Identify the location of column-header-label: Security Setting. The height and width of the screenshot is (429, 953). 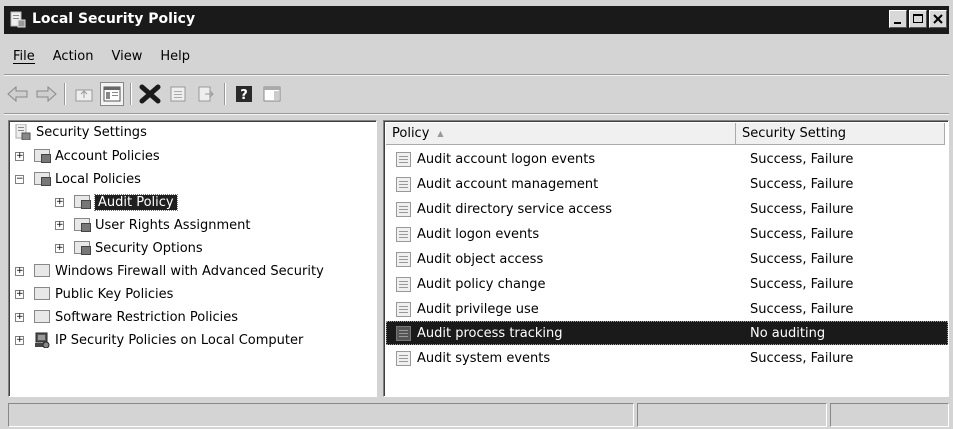
(794, 133).